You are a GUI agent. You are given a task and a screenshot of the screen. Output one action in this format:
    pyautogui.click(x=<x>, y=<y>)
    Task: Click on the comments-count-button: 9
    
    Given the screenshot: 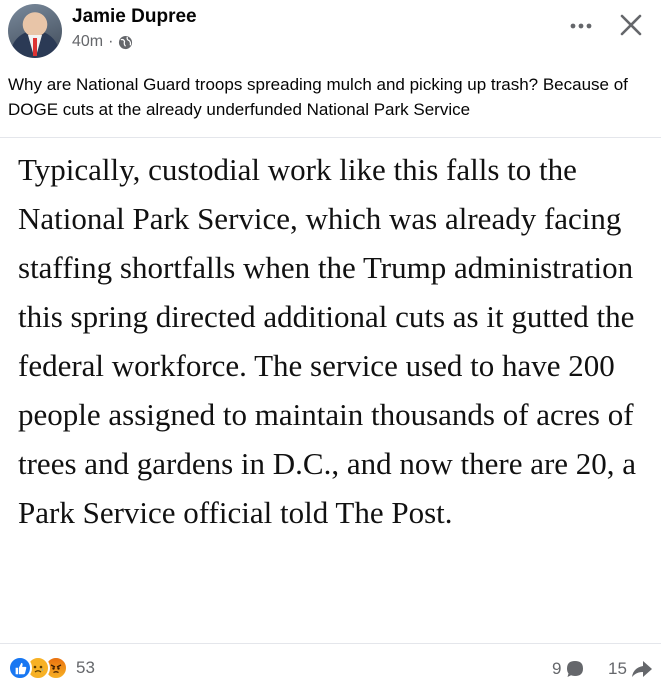 What is the action you would take?
    pyautogui.click(x=568, y=669)
    